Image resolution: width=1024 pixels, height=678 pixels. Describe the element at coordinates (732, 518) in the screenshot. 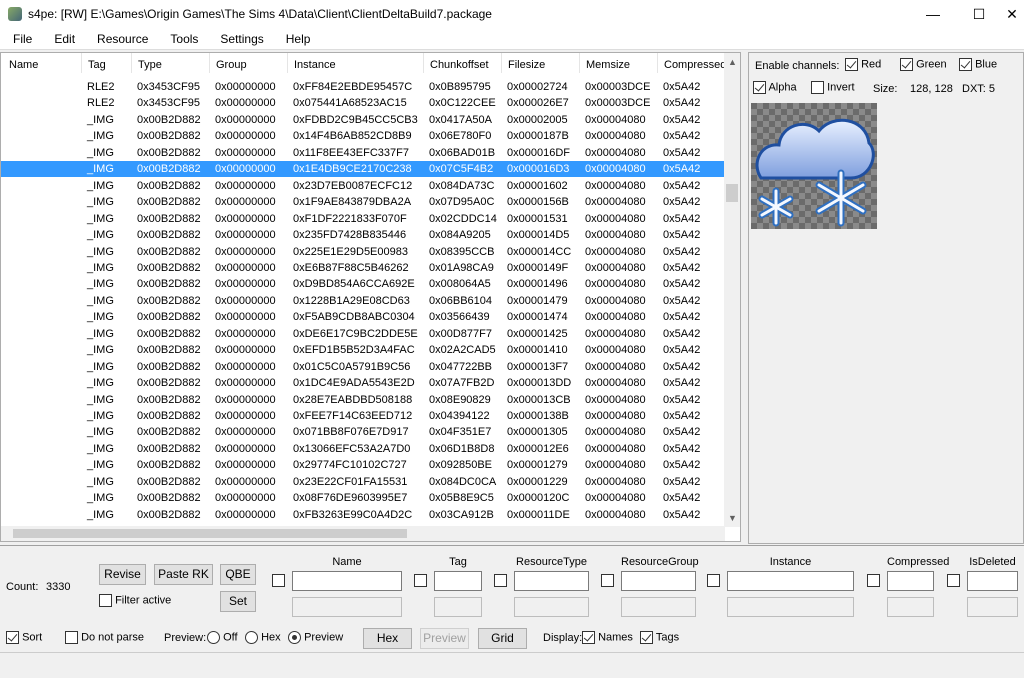

I see `scroll-down-icon: ▼` at that location.